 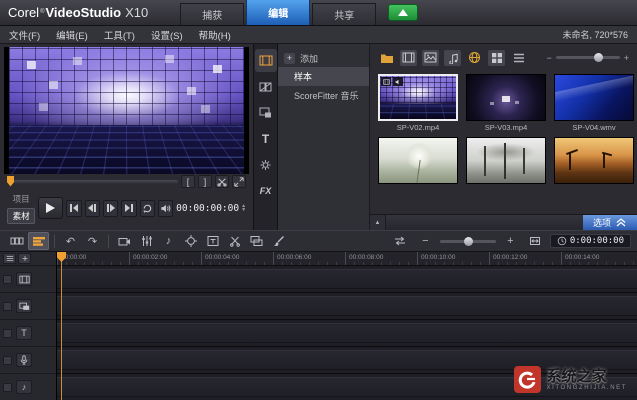 I want to click on graphics-icon, so click(x=265, y=164).